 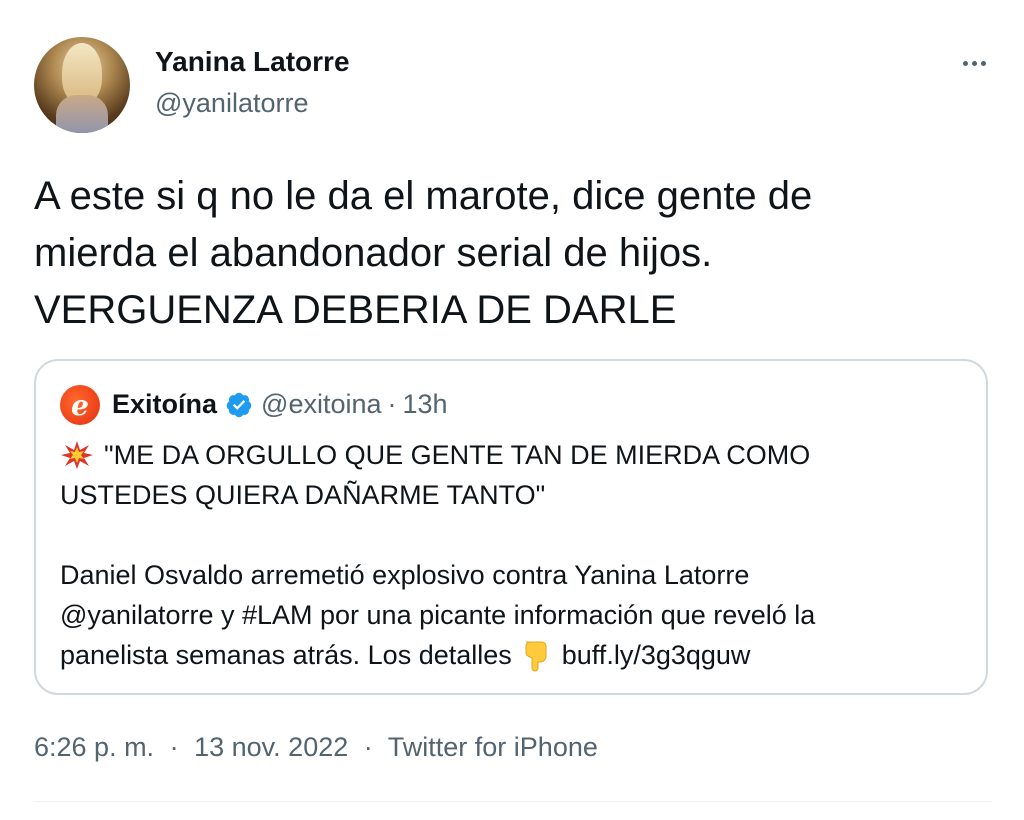 What do you see at coordinates (286, 655) in the screenshot?
I see `quoted-text-line-5-text: panelista semanas atrás. Los detalles` at bounding box center [286, 655].